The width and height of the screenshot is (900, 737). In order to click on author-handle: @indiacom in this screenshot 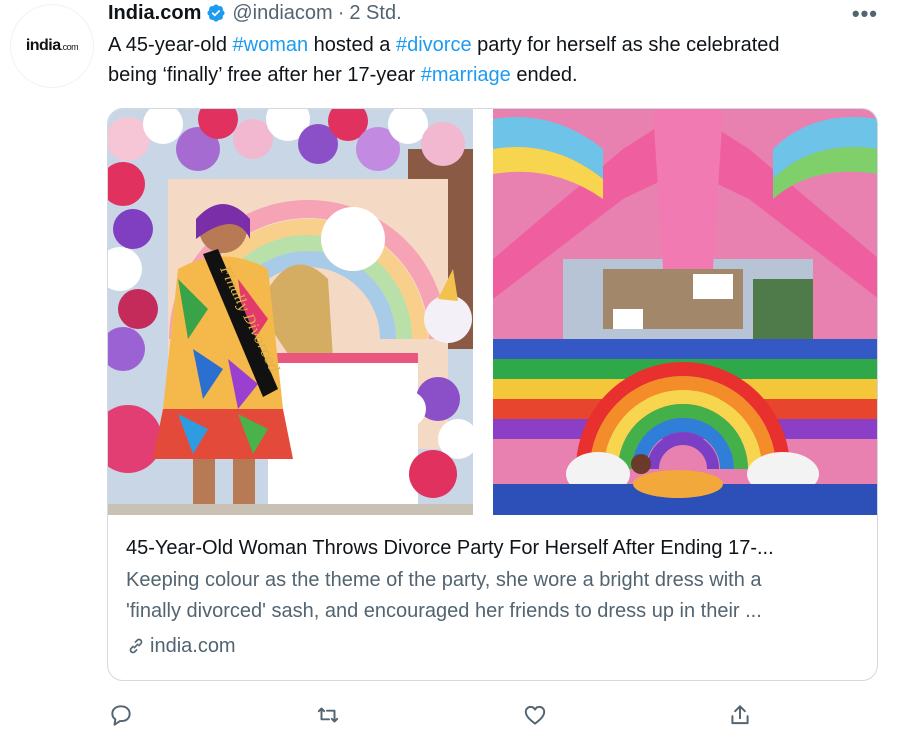, I will do `click(282, 13)`.